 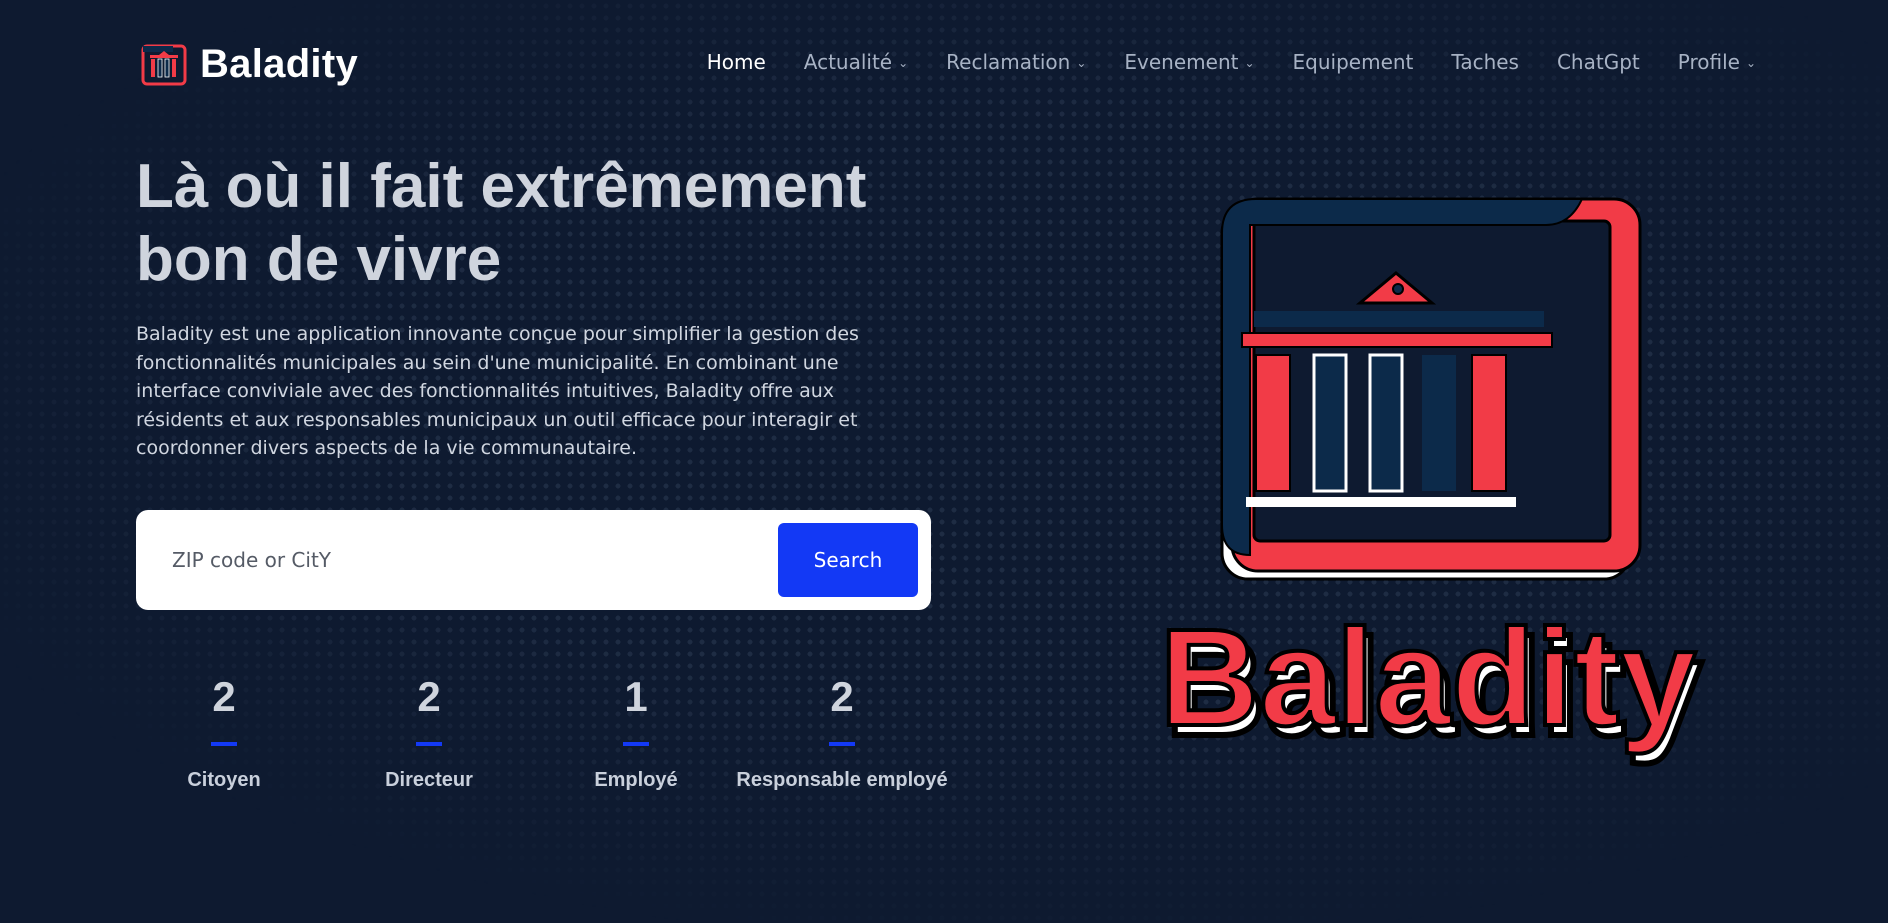 What do you see at coordinates (224, 780) in the screenshot?
I see `stat-label: Citoyen` at bounding box center [224, 780].